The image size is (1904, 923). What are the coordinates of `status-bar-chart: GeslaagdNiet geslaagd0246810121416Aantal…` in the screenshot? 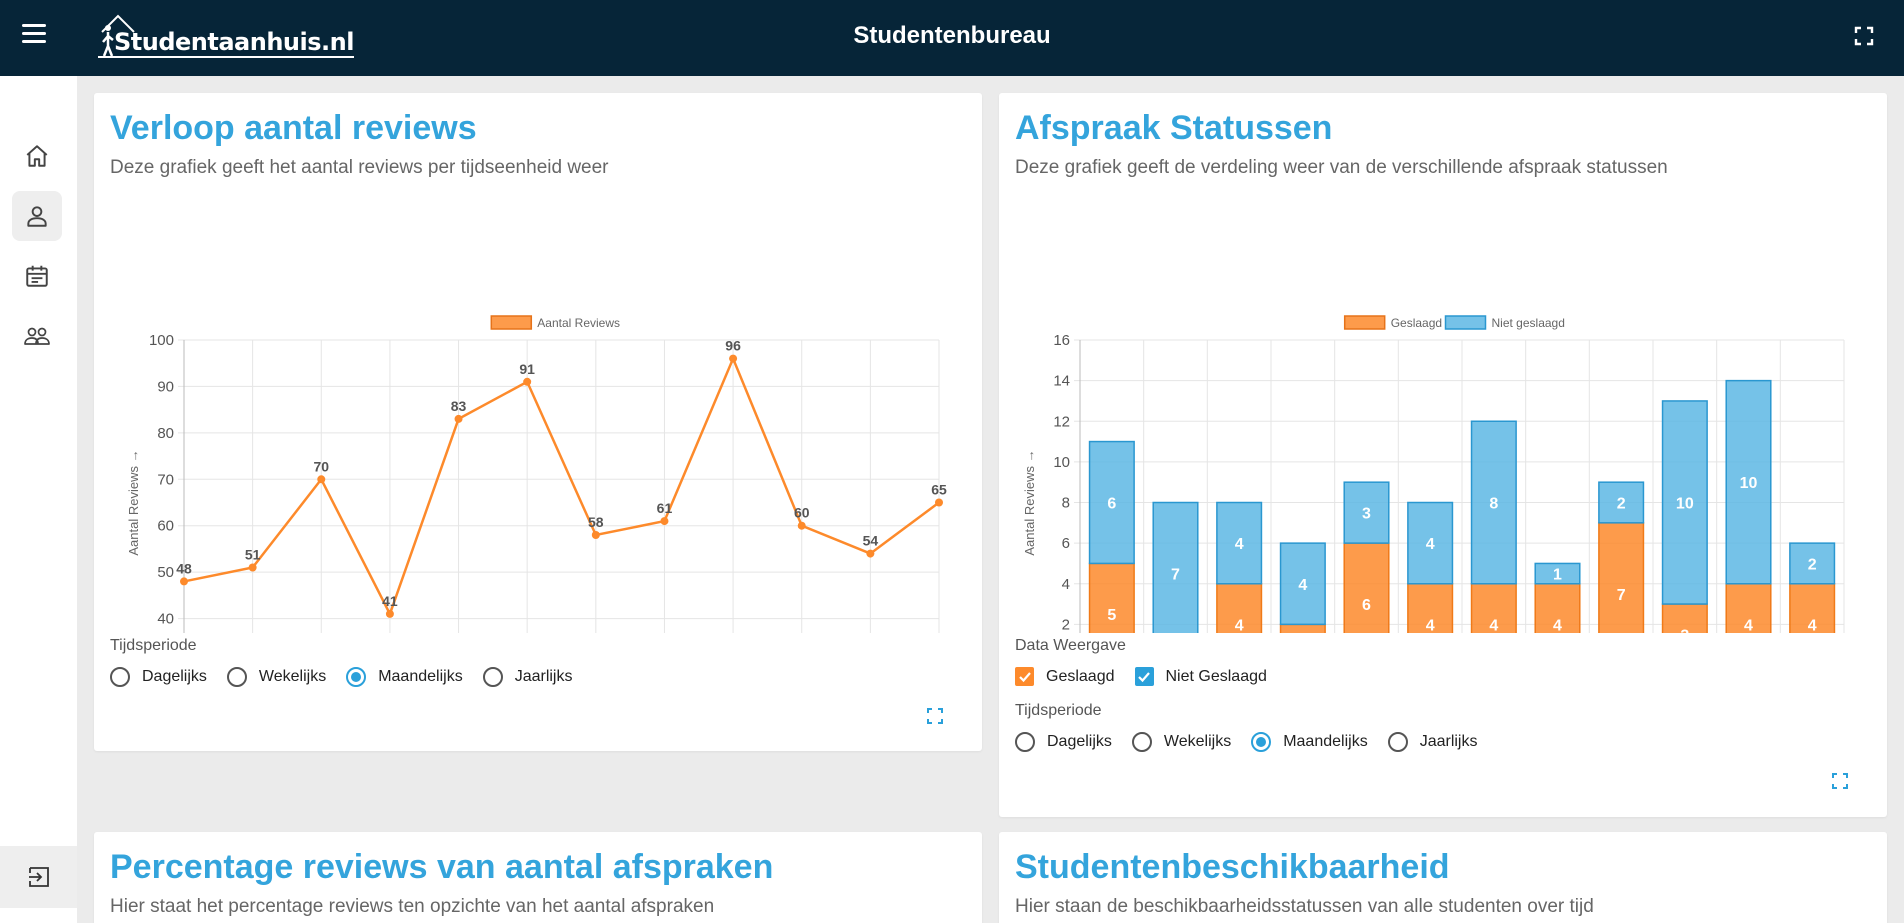 It's located at (1433, 474).